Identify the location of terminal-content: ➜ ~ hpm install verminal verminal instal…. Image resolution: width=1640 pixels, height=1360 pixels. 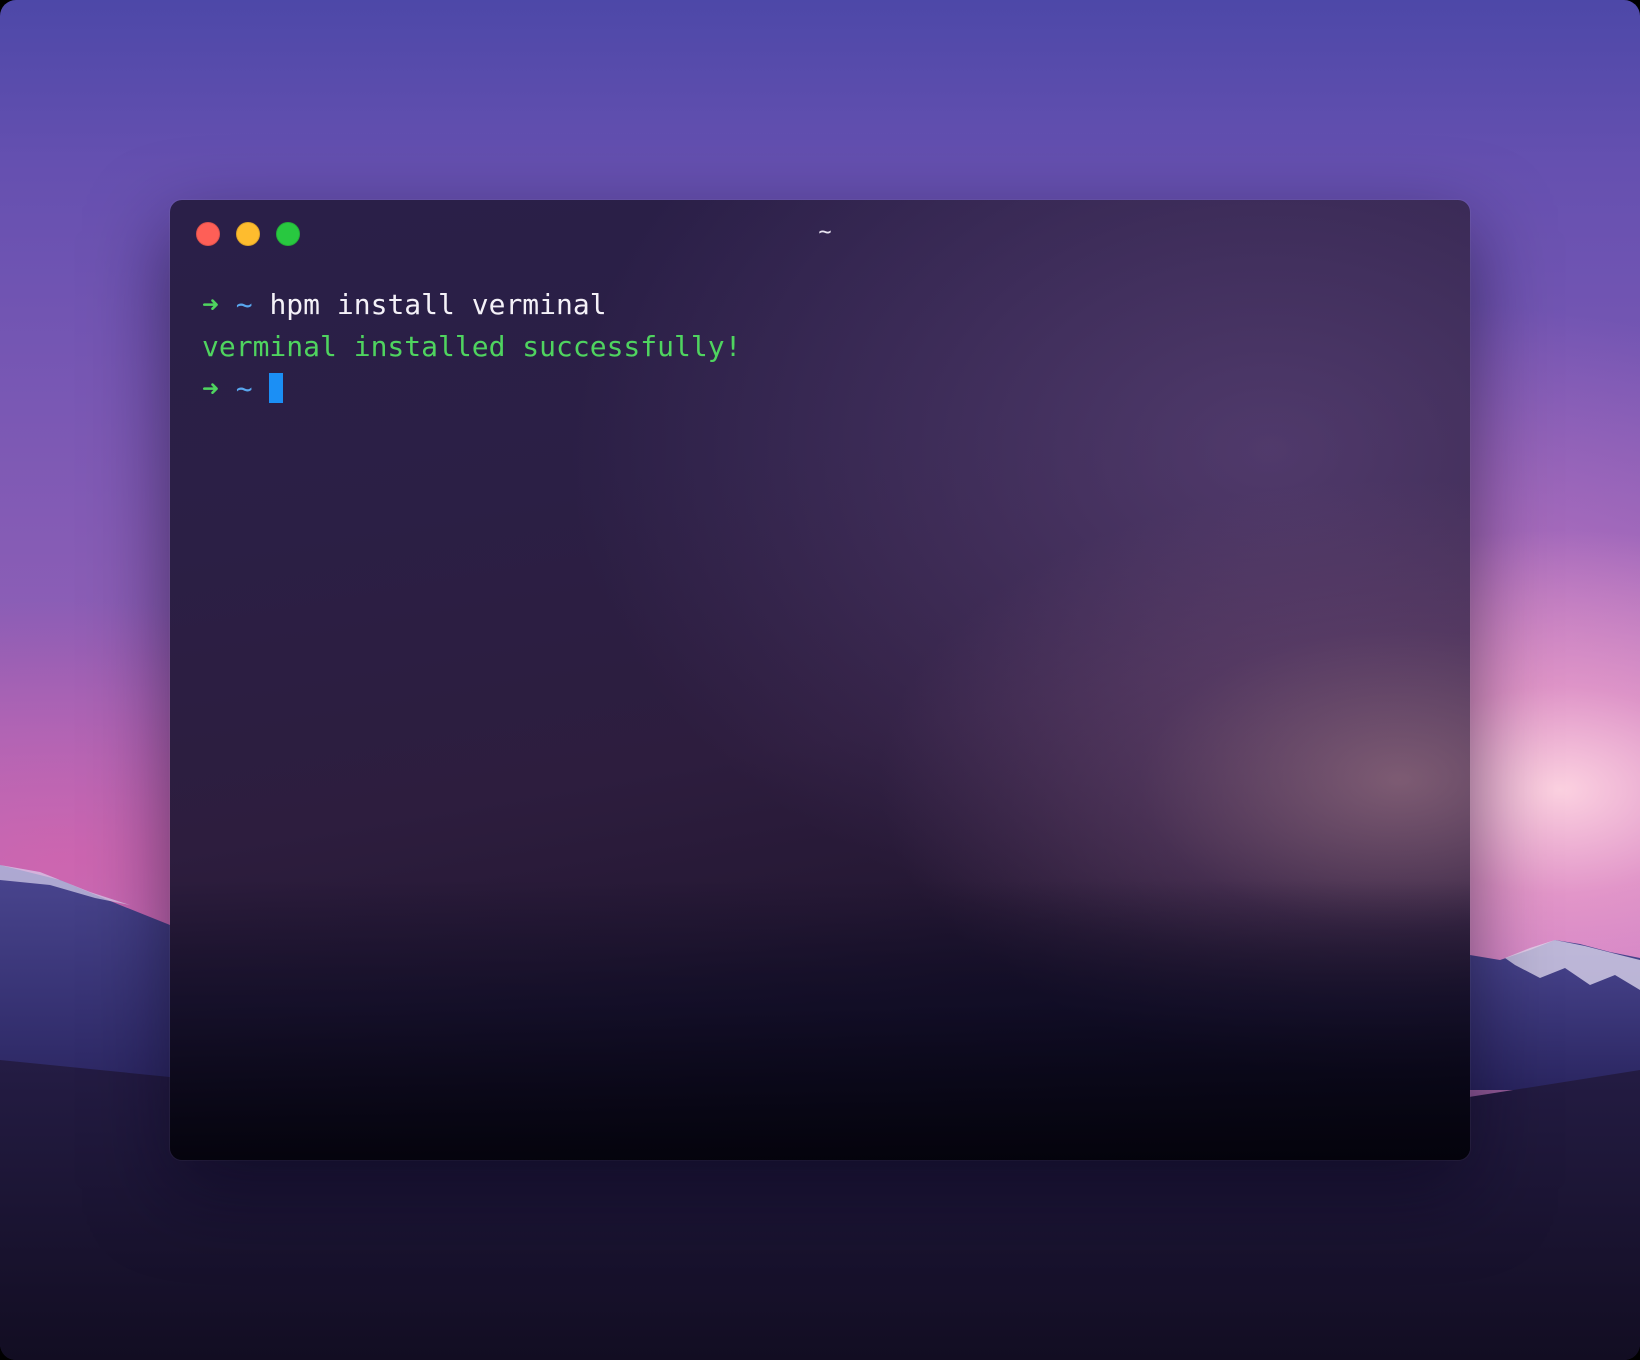
(471, 347).